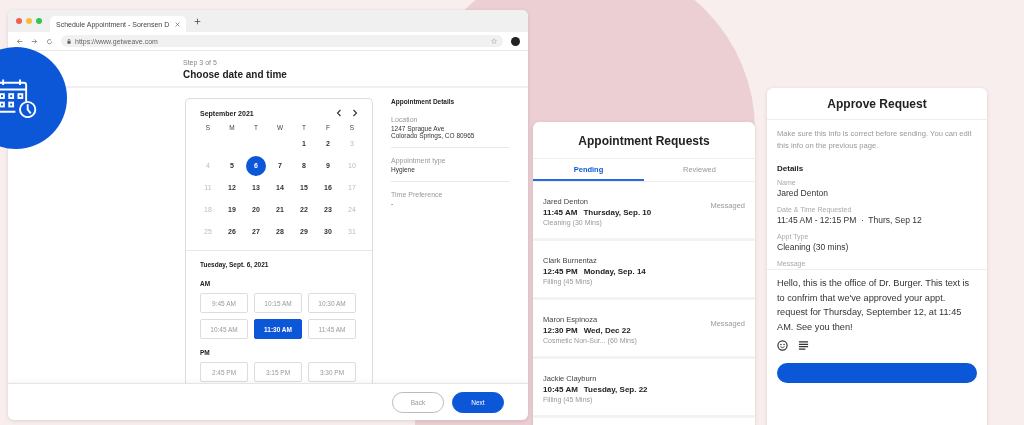 The image size is (1024, 425). I want to click on panel-title: Approve Request, so click(877, 104).